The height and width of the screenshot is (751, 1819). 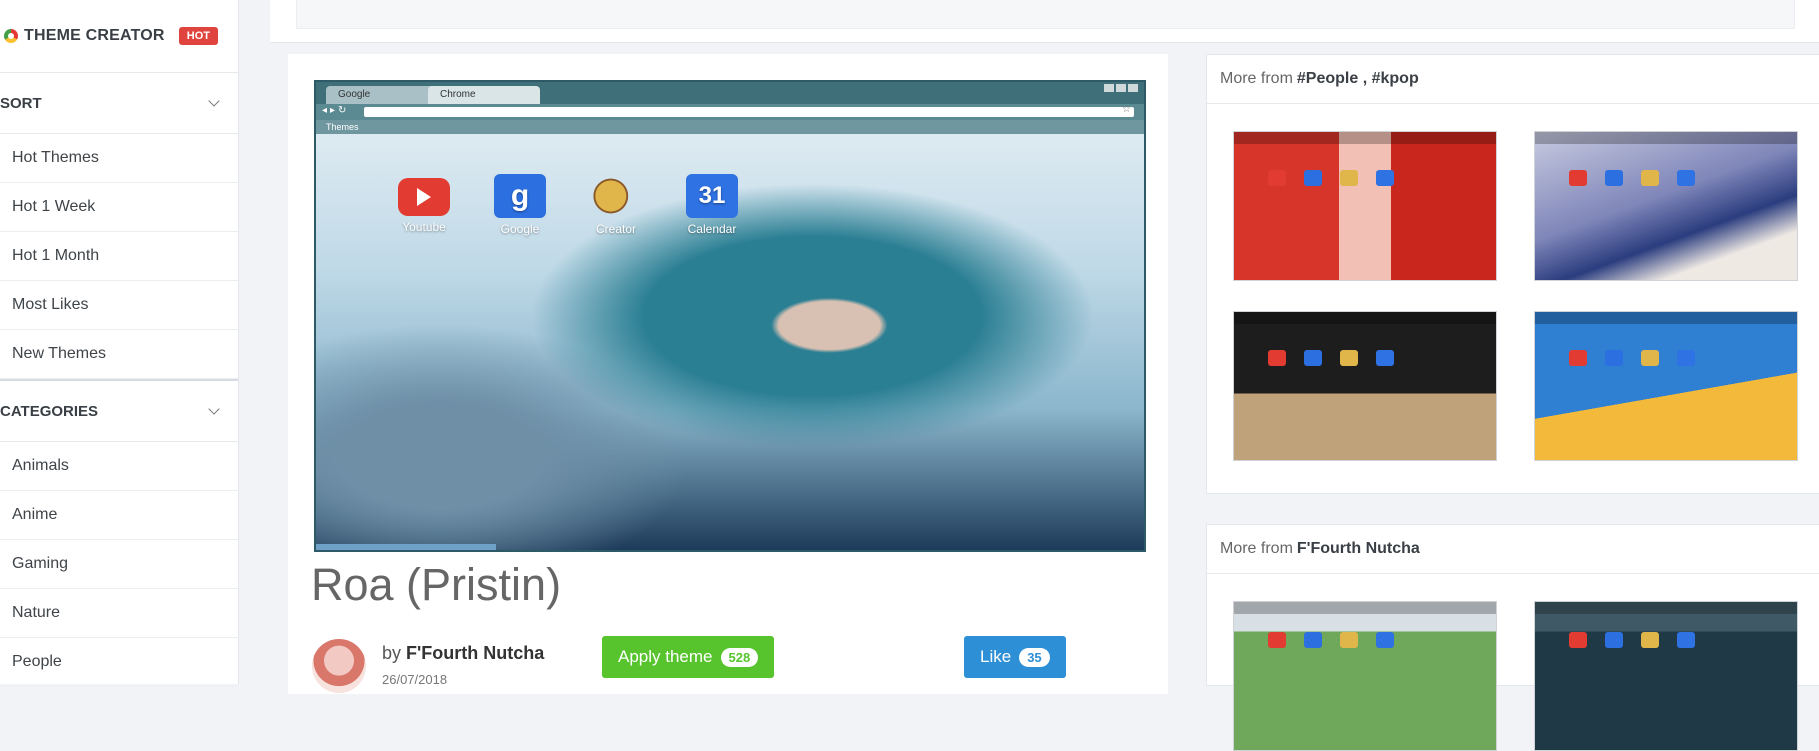 I want to click on google-icon: g, so click(x=520, y=196).